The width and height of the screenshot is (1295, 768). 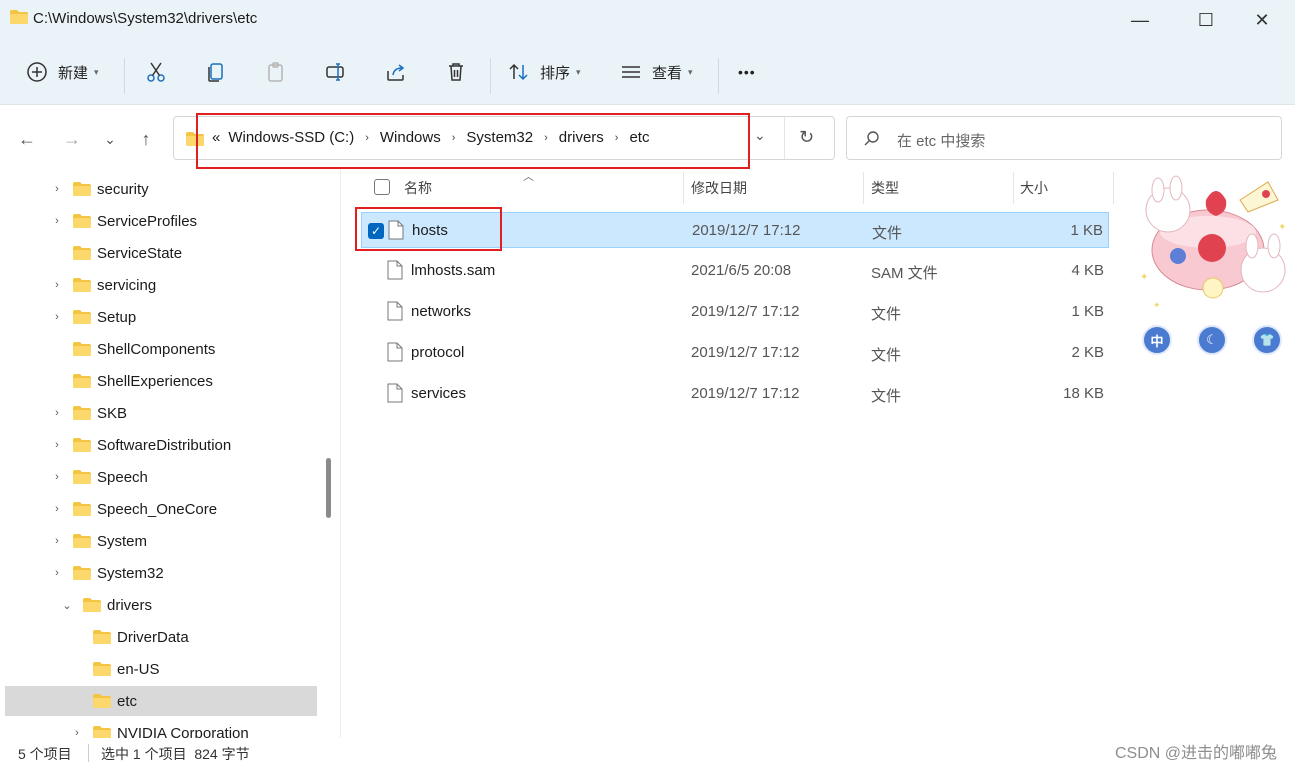 I want to click on cut-icon, so click(x=156, y=72).